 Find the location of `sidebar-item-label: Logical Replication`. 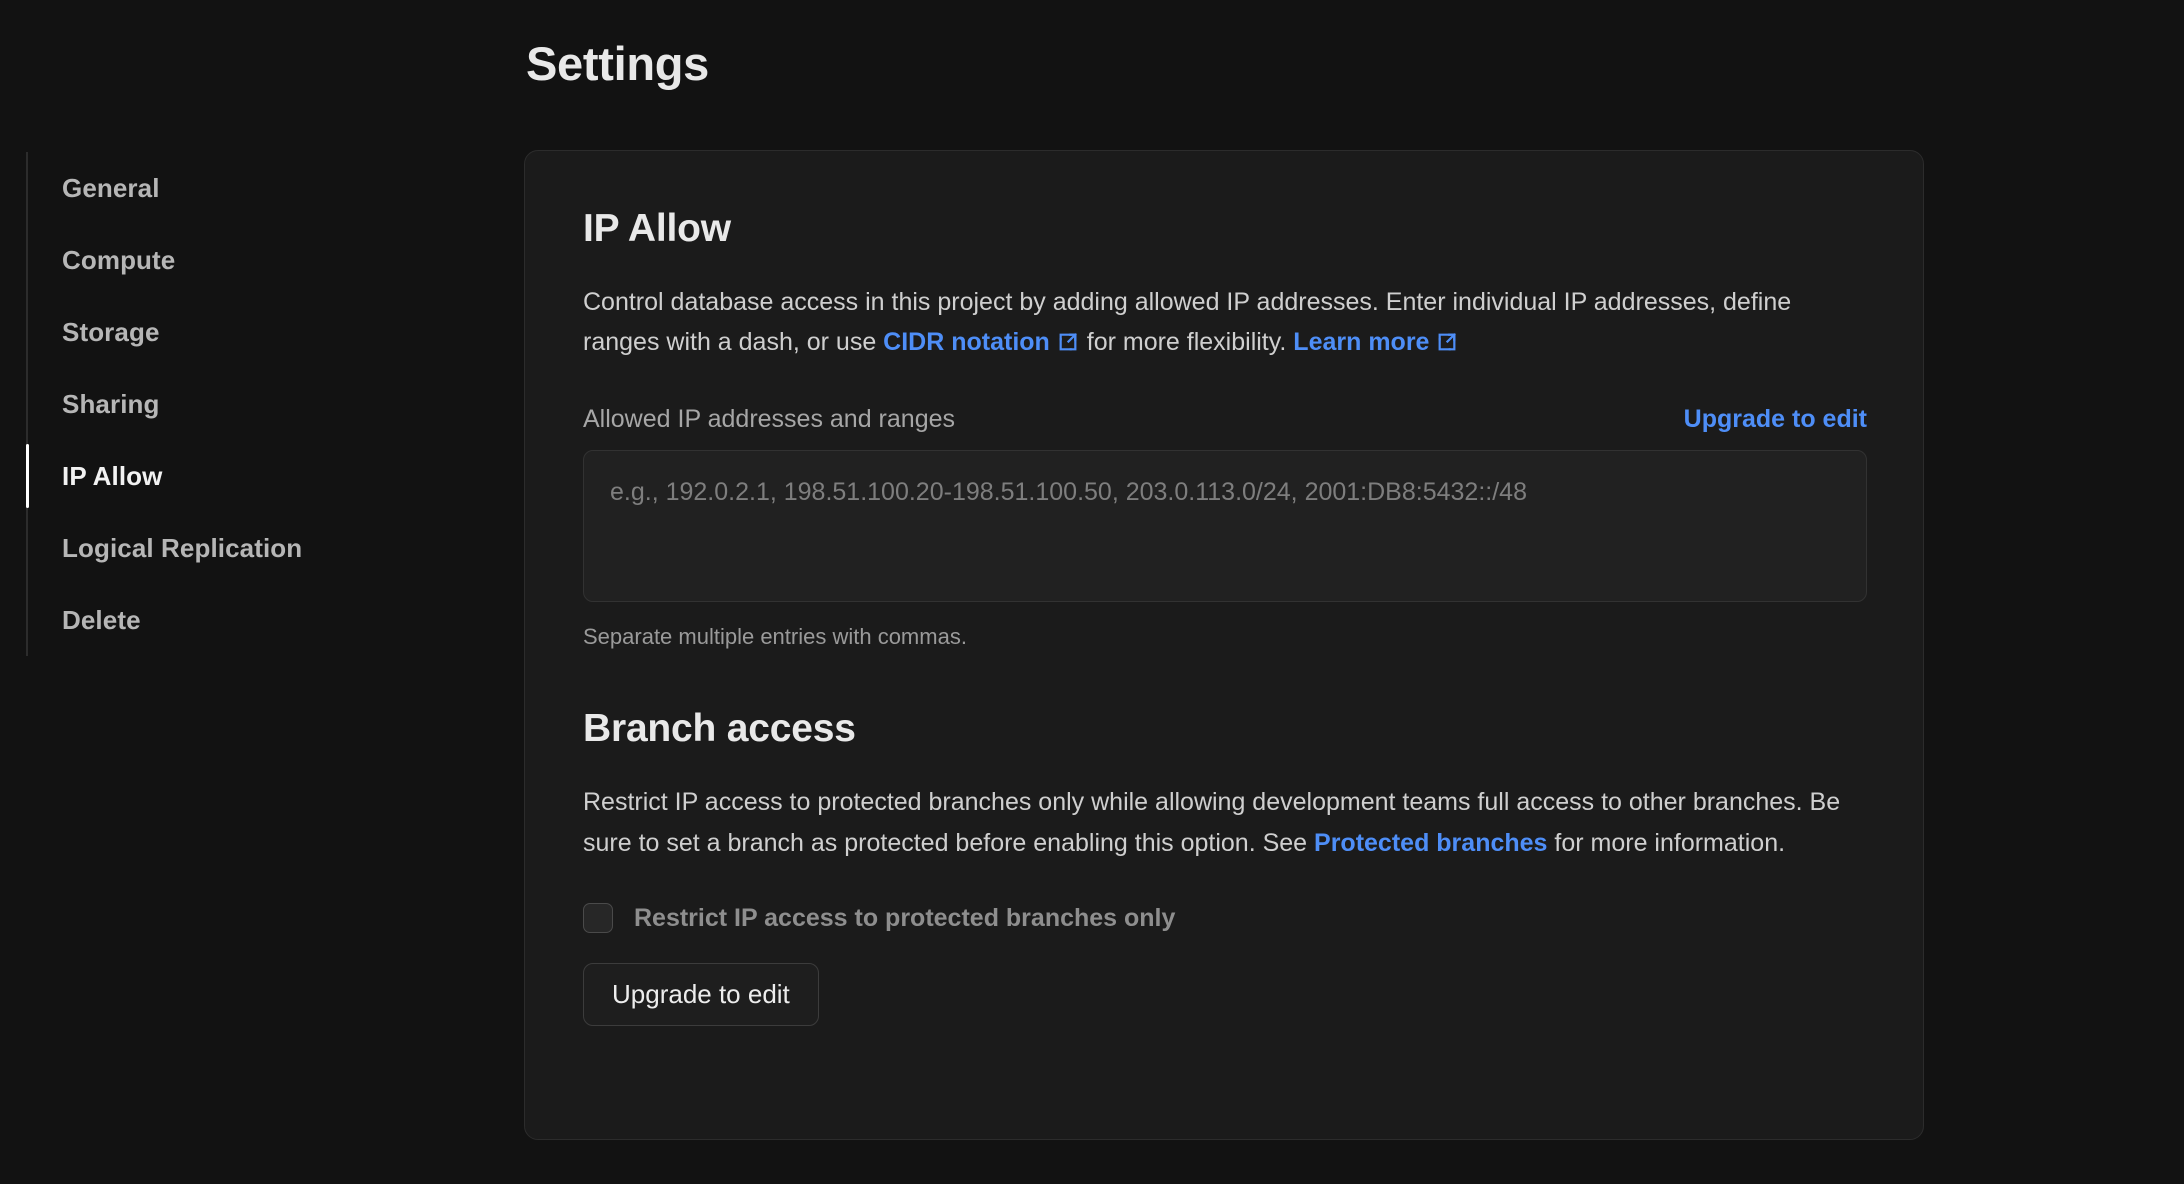

sidebar-item-label: Logical Replication is located at coordinates (182, 548).